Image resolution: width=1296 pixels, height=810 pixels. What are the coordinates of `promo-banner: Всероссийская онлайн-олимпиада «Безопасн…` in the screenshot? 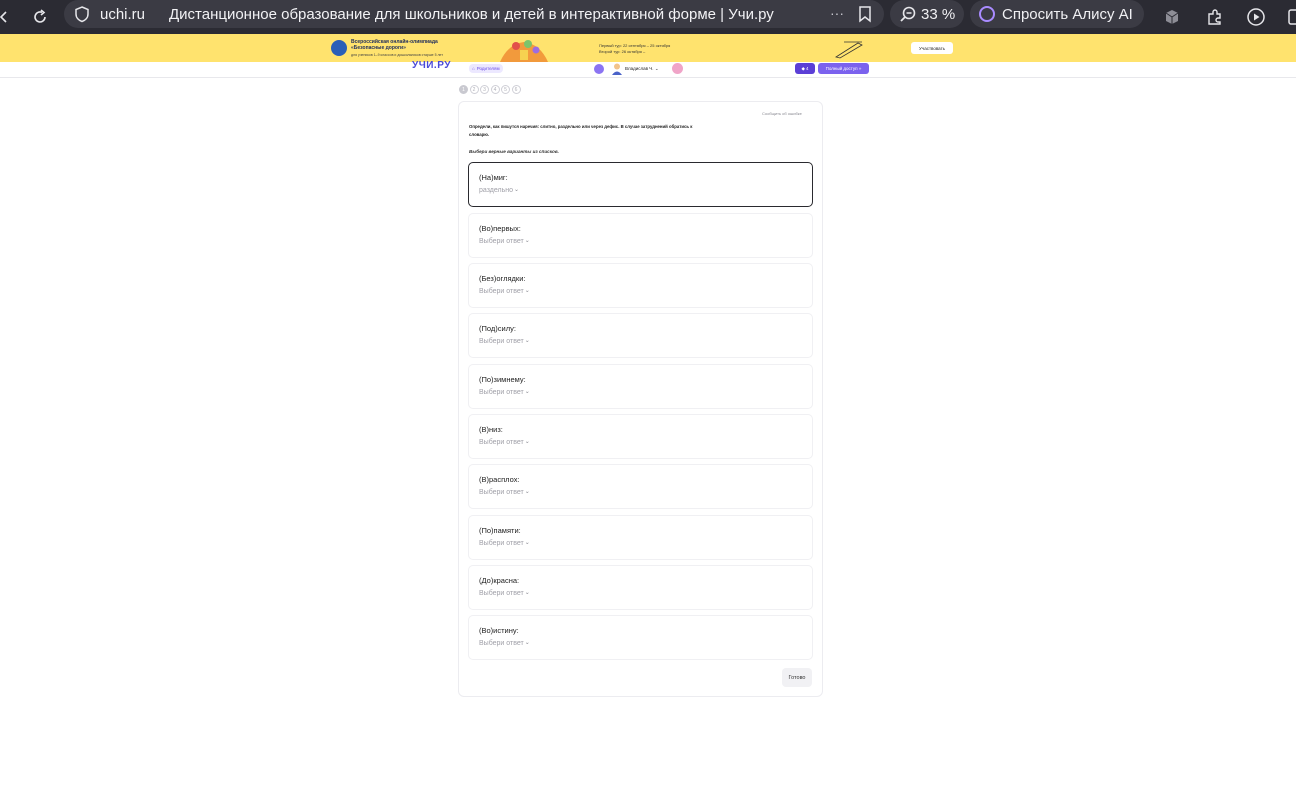 It's located at (648, 48).